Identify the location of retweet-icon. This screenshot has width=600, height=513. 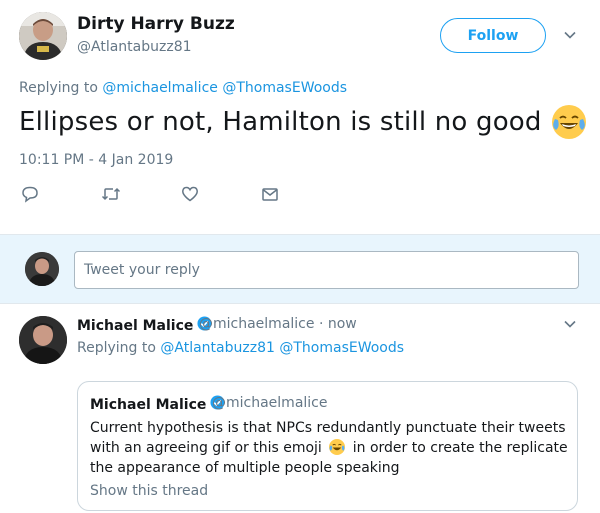
(111, 194).